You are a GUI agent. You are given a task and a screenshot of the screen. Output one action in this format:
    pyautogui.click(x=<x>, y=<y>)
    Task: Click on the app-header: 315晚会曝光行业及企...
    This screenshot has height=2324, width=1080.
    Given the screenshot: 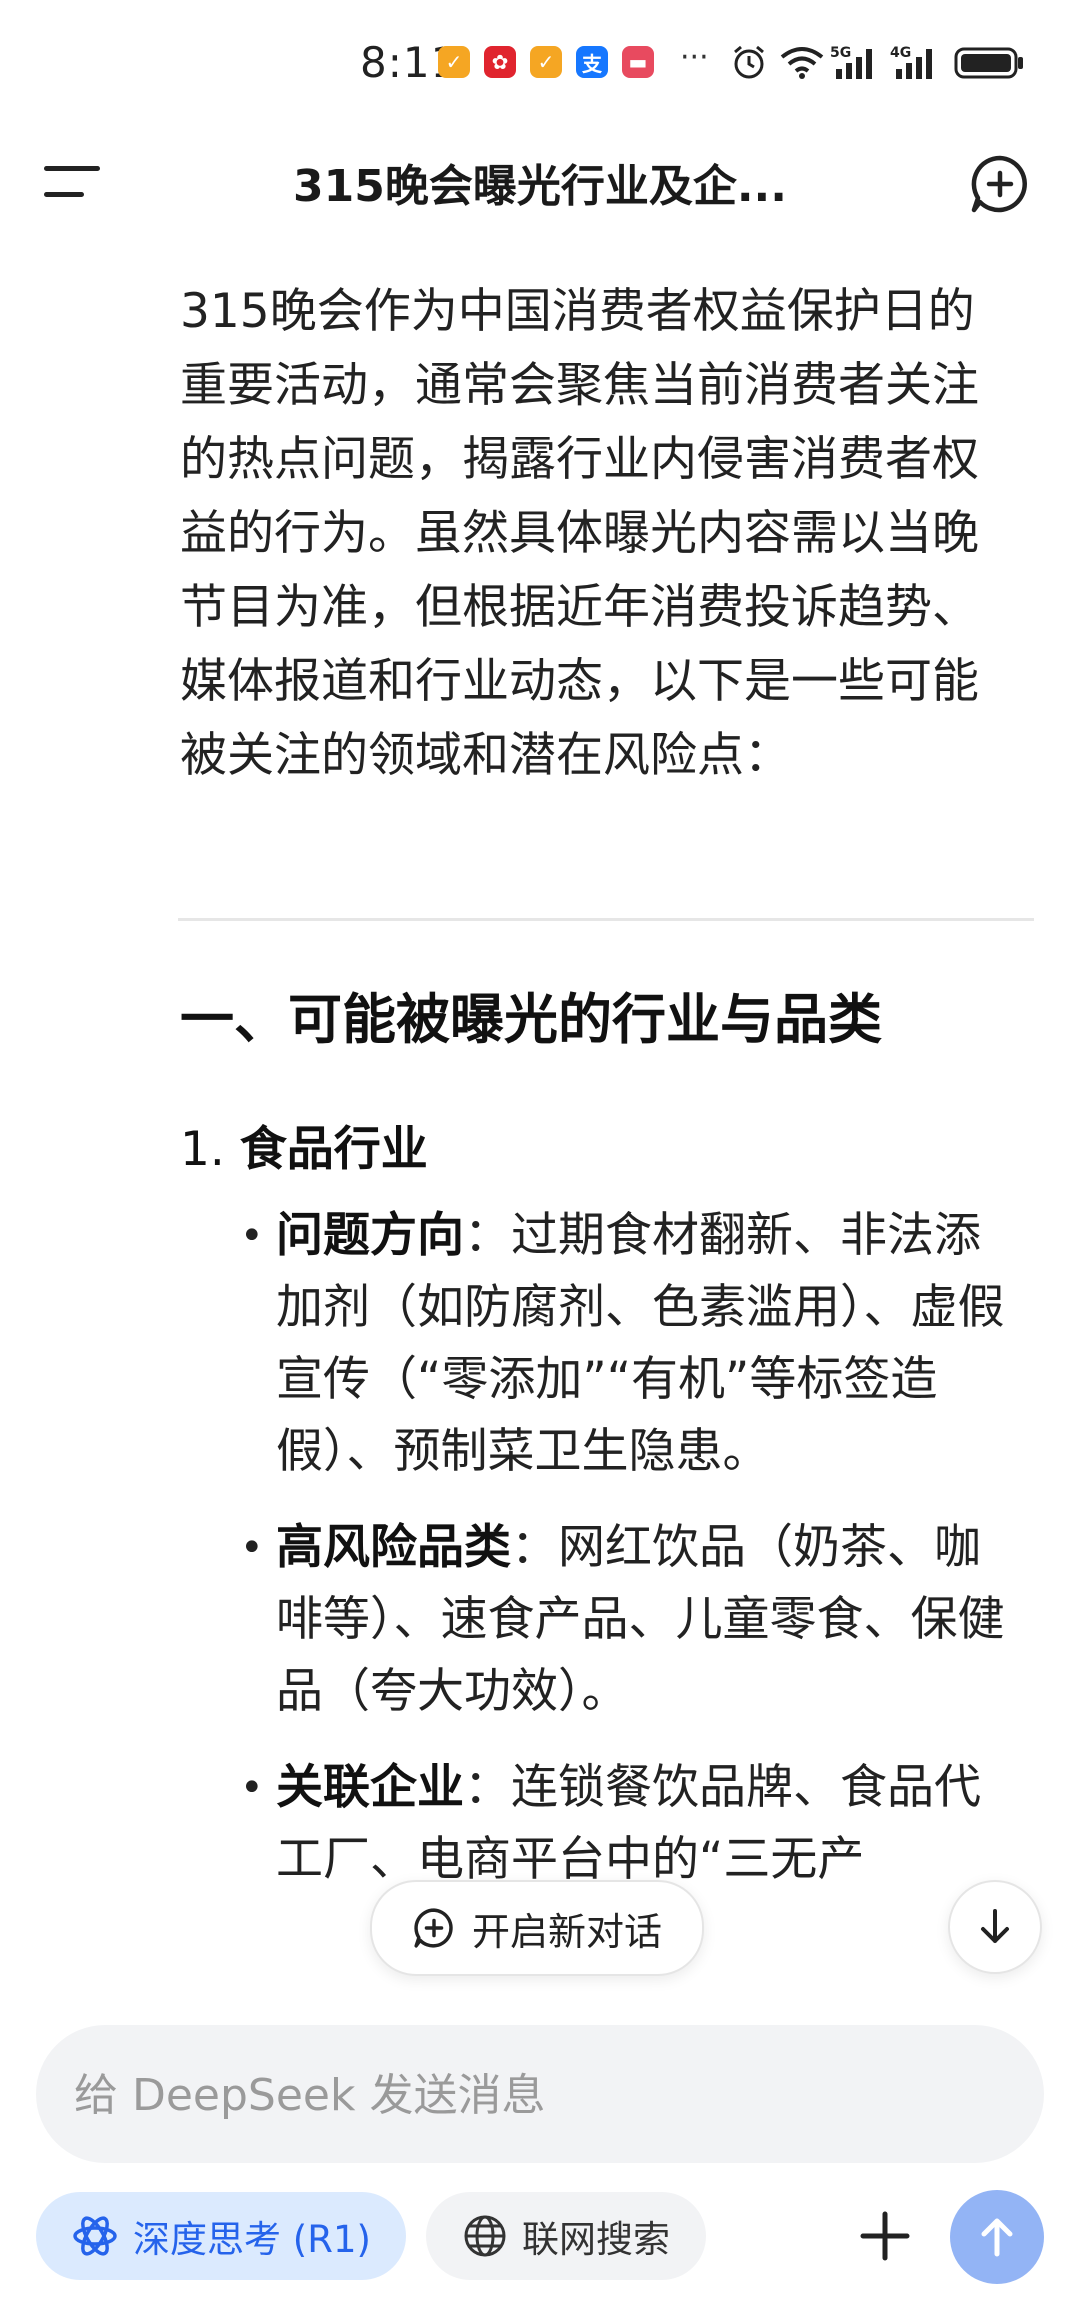 What is the action you would take?
    pyautogui.click(x=540, y=185)
    